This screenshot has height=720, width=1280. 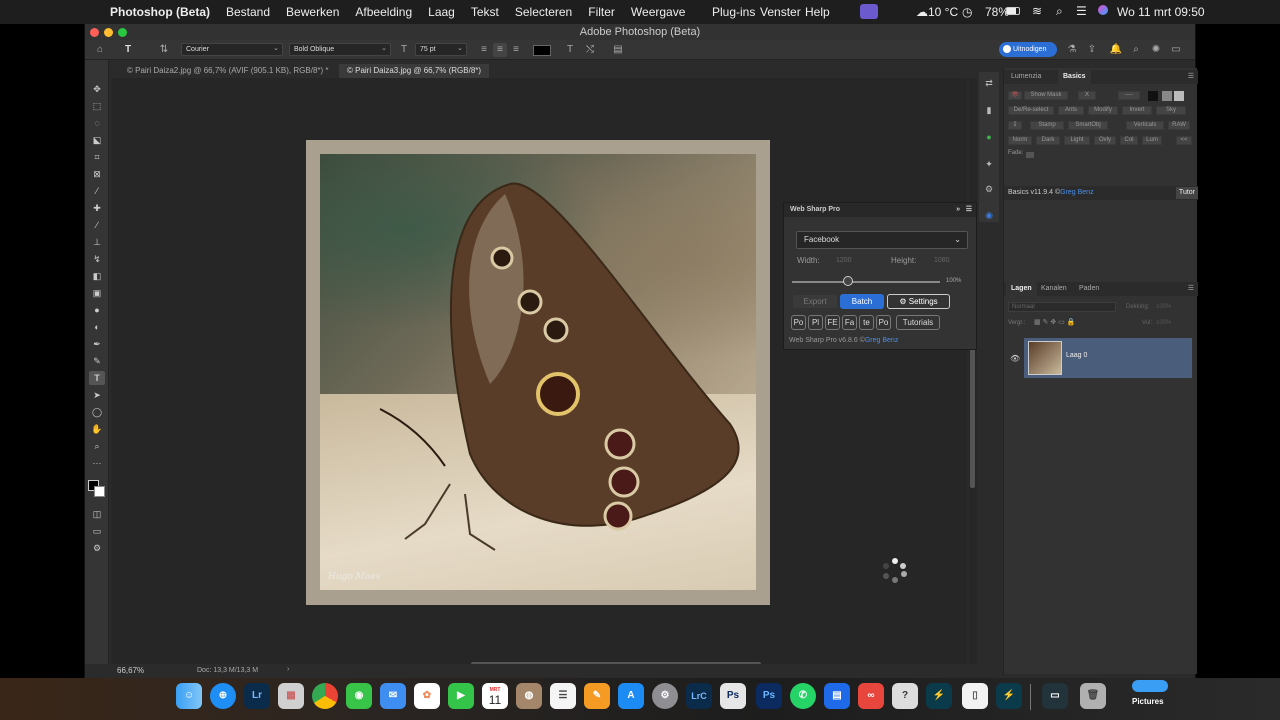 What do you see at coordinates (516, 50) in the screenshot?
I see `align-right-icon: ≡` at bounding box center [516, 50].